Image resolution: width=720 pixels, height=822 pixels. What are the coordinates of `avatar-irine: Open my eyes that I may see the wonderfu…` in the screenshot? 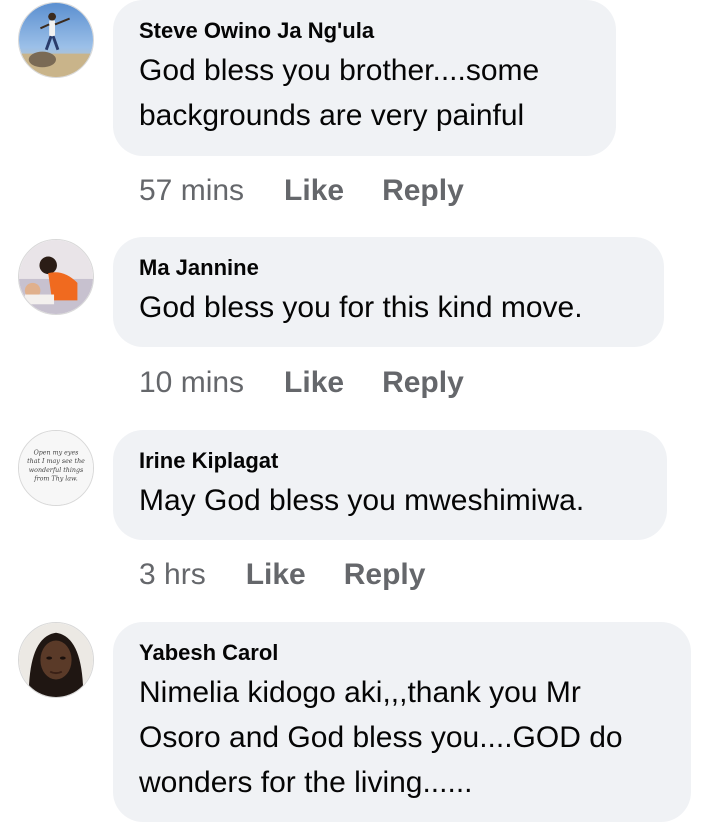 It's located at (56, 468).